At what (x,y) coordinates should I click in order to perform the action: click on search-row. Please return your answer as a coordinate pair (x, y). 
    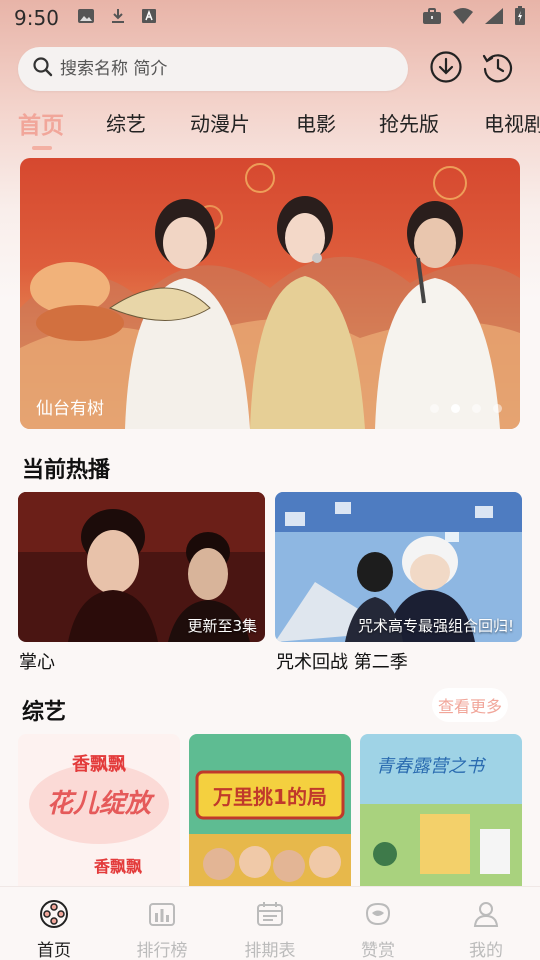
    Looking at the image, I should click on (270, 69).